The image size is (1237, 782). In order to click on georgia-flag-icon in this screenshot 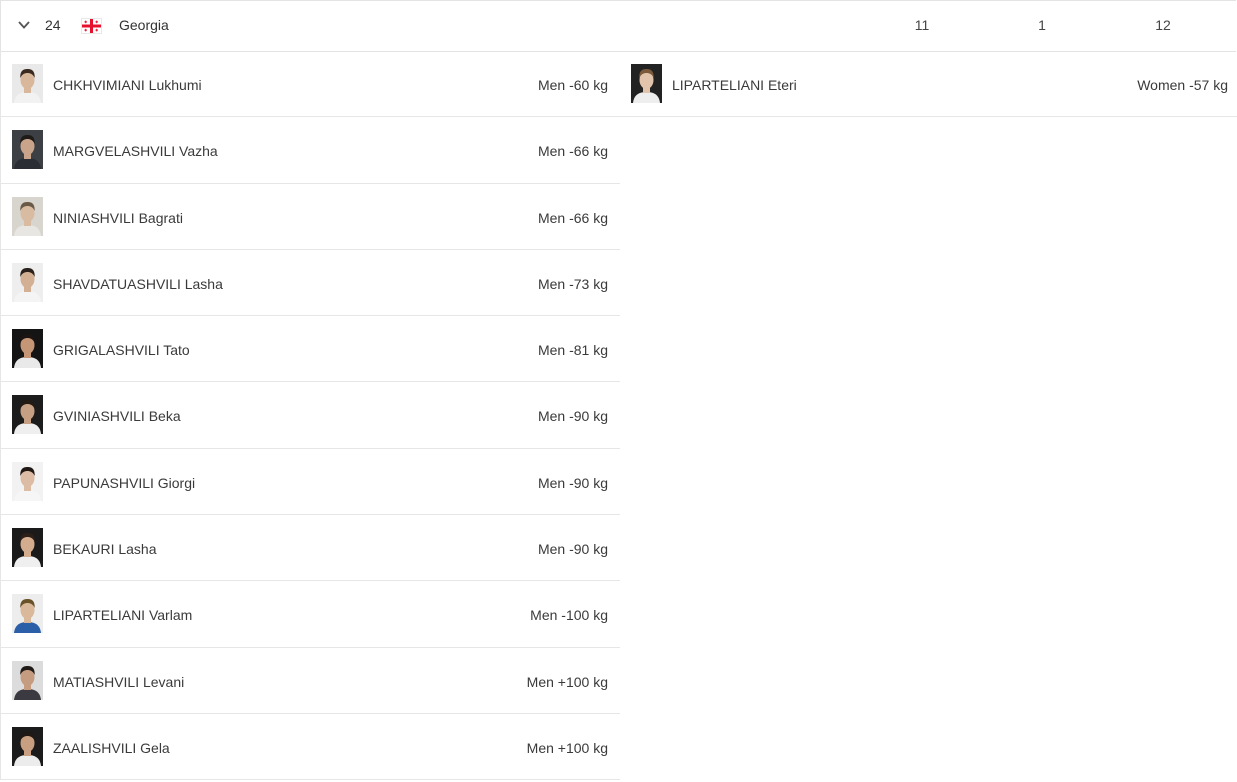, I will do `click(91, 26)`.